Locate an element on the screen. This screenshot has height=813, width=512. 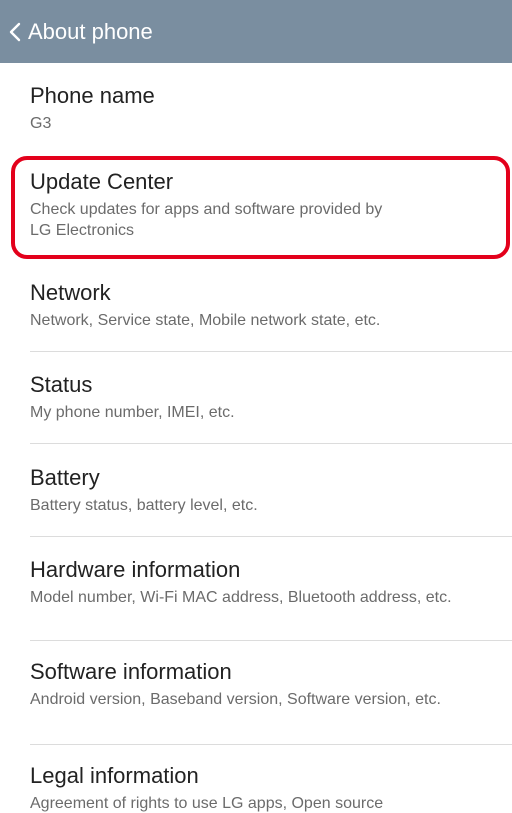
item-title: Legal information is located at coordinates (114, 775).